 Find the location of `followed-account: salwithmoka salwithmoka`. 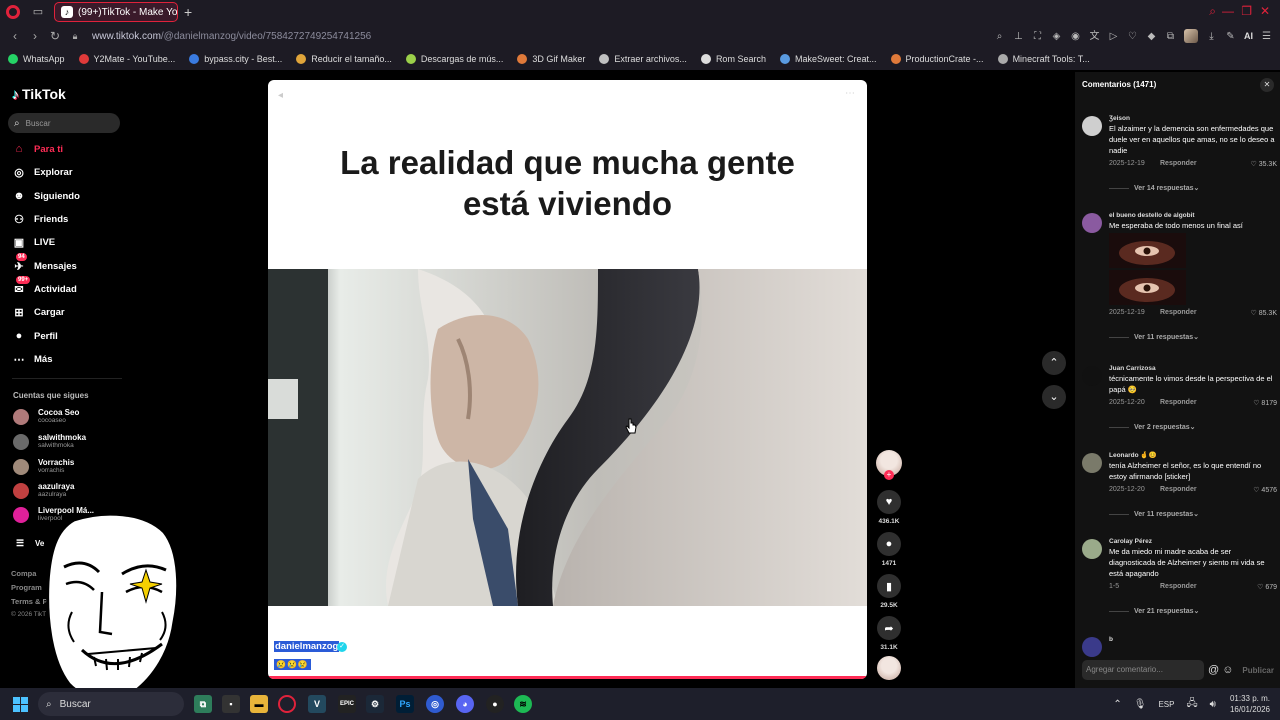

followed-account: salwithmoka salwithmoka is located at coordinates (49, 441).